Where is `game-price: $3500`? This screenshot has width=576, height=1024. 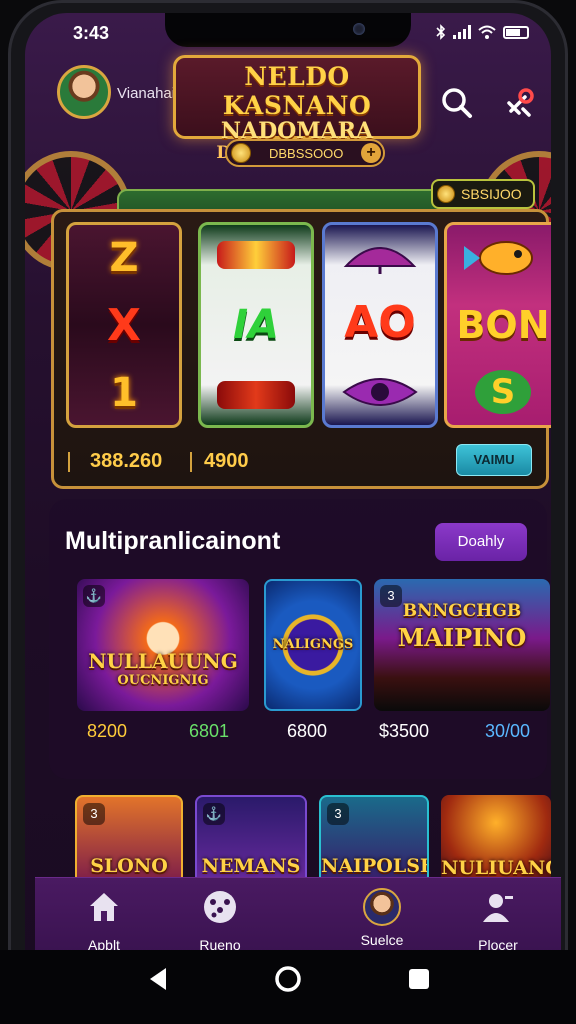
game-price: $3500 is located at coordinates (404, 731).